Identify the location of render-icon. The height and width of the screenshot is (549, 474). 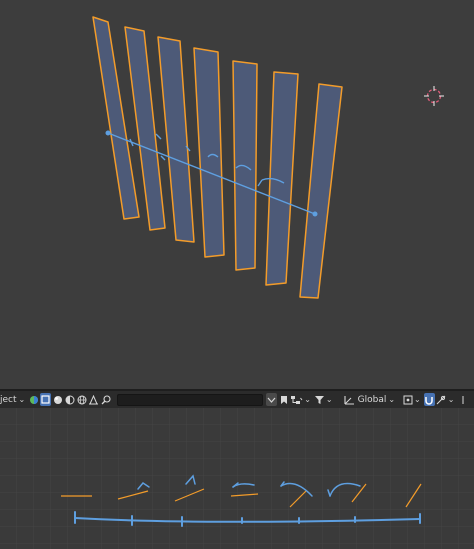
(33, 399).